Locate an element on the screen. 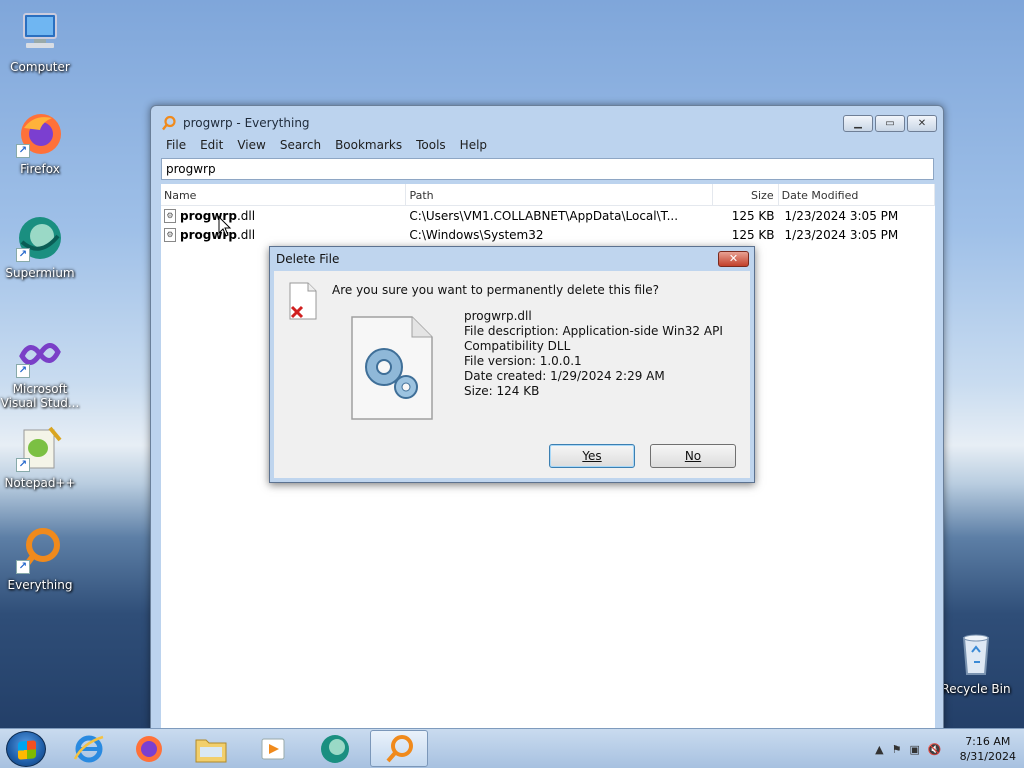  recycle-bin-icon is located at coordinates (976, 654).